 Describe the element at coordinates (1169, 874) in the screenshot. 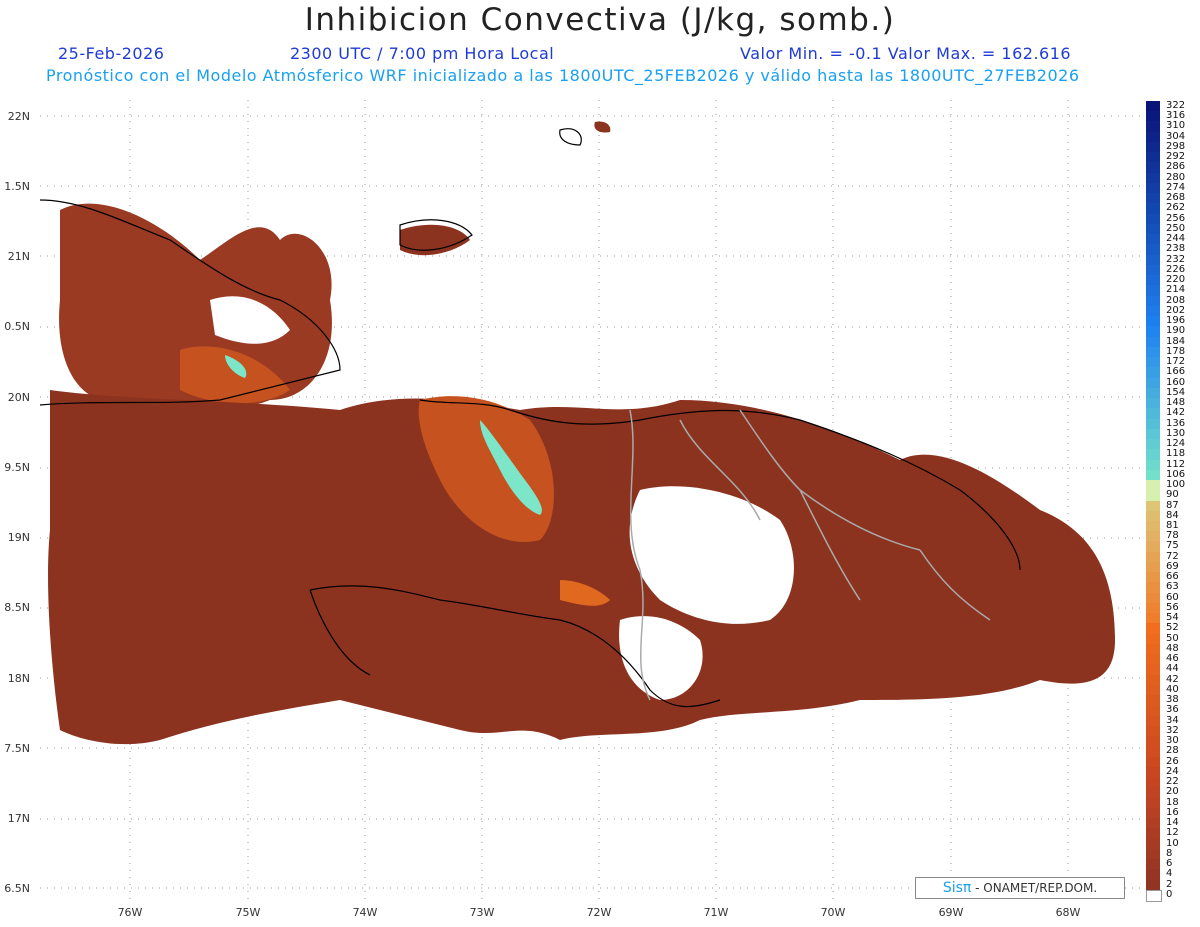

I see `colorbar-label: 4` at that location.